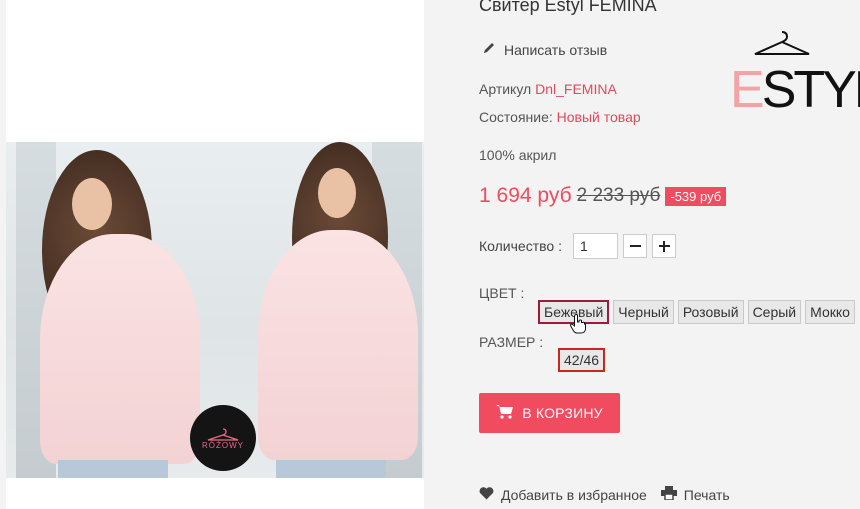  Describe the element at coordinates (120, 349) in the screenshot. I see `sweater-left` at that location.